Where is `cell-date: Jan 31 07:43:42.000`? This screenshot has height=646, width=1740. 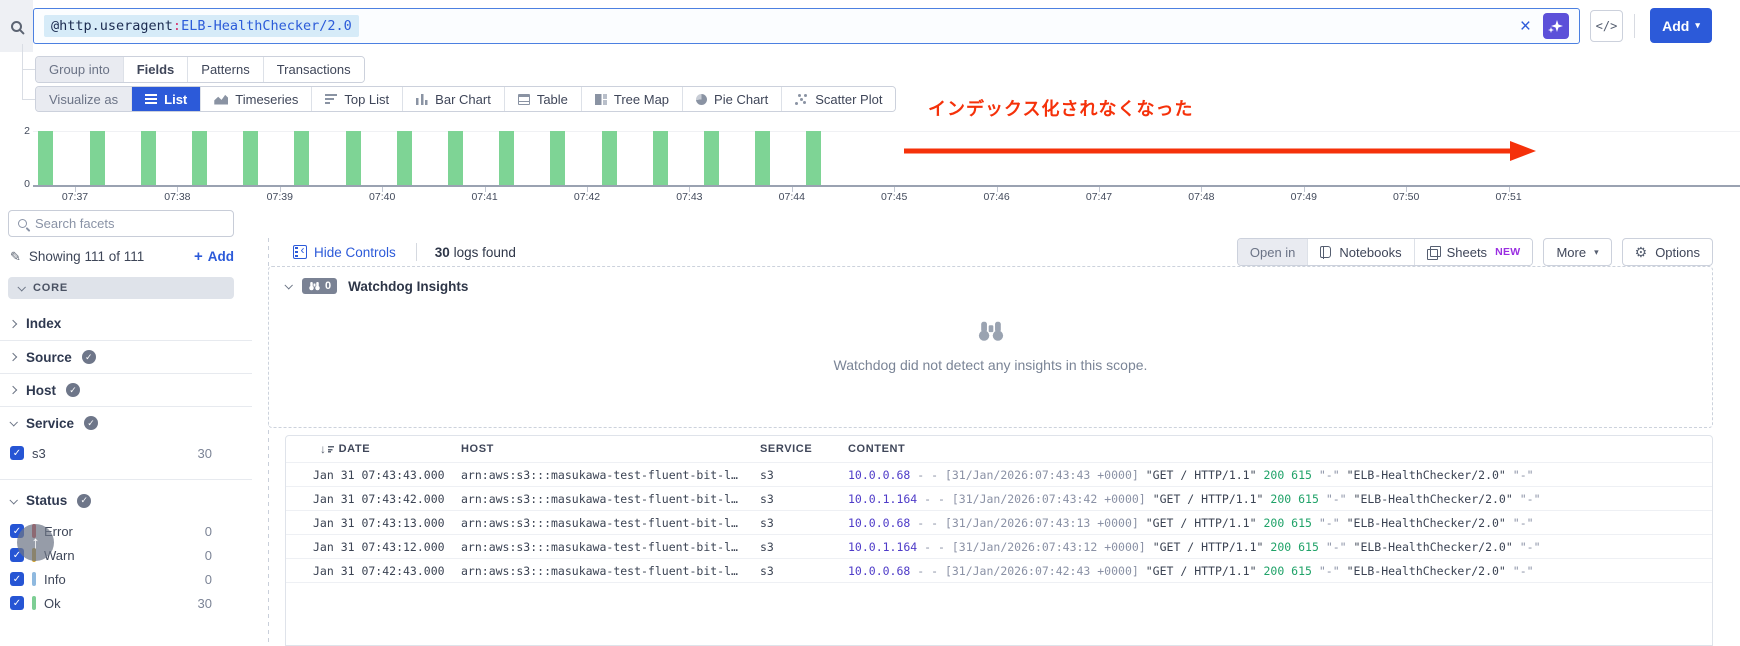
cell-date: Jan 31 07:43:42.000 is located at coordinates (379, 498).